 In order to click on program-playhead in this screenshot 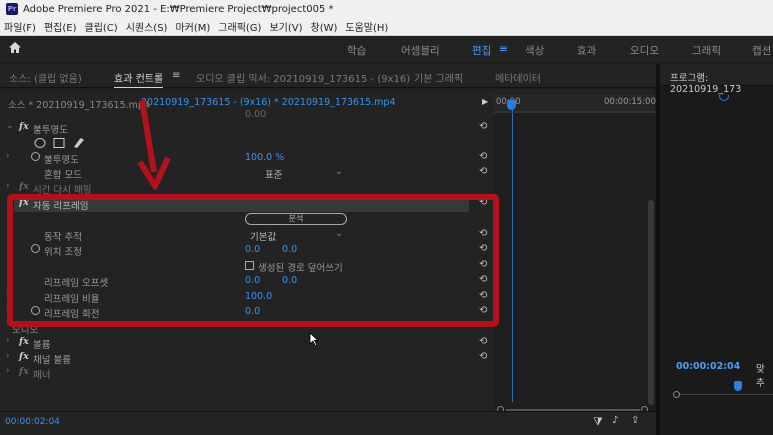, I will do `click(738, 386)`.